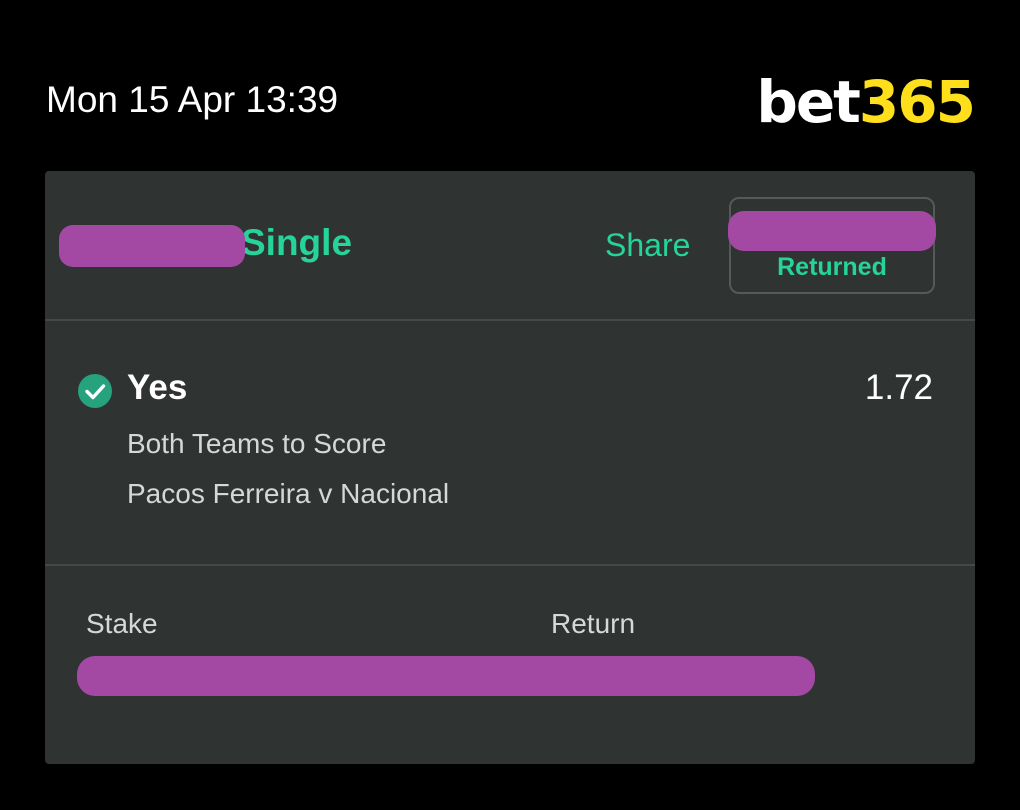  I want to click on share-button: Share, so click(647, 245).